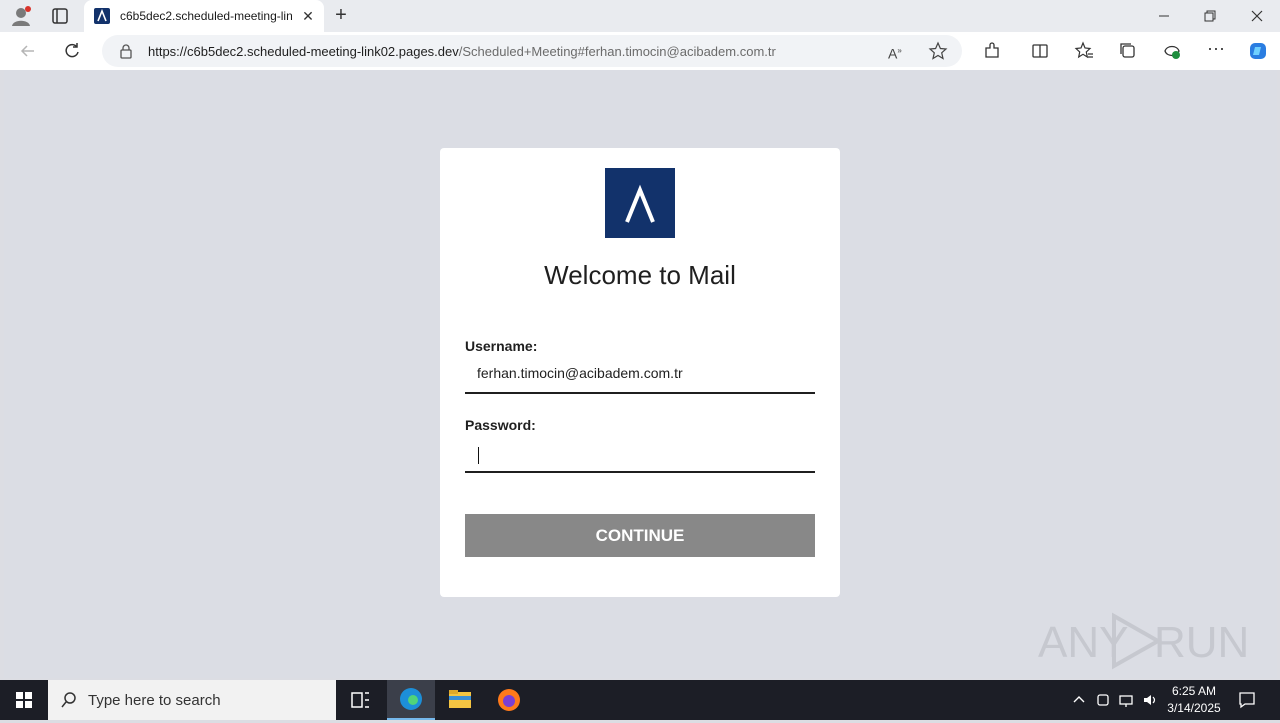 Image resolution: width=1280 pixels, height=723 pixels. Describe the element at coordinates (21, 16) in the screenshot. I see `profile-avatar-icon` at that location.